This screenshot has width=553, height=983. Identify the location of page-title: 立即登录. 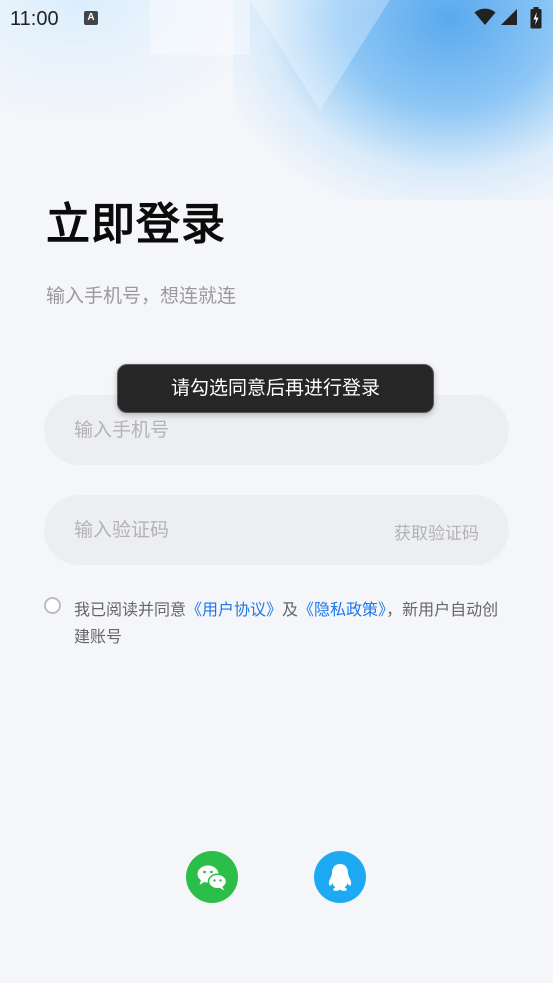
(136, 224).